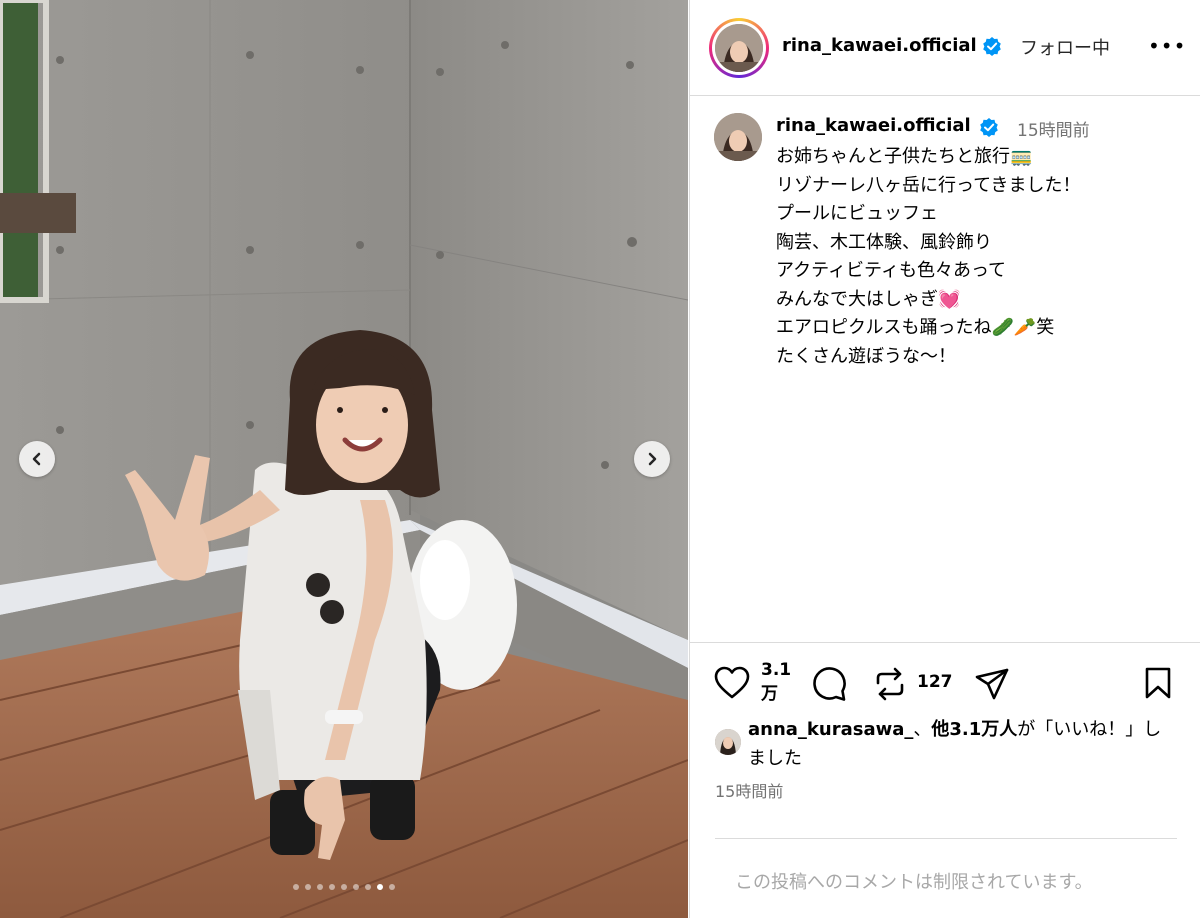 This screenshot has height=919, width=1200. Describe the element at coordinates (945, 642) in the screenshot. I see `action-bar` at that location.